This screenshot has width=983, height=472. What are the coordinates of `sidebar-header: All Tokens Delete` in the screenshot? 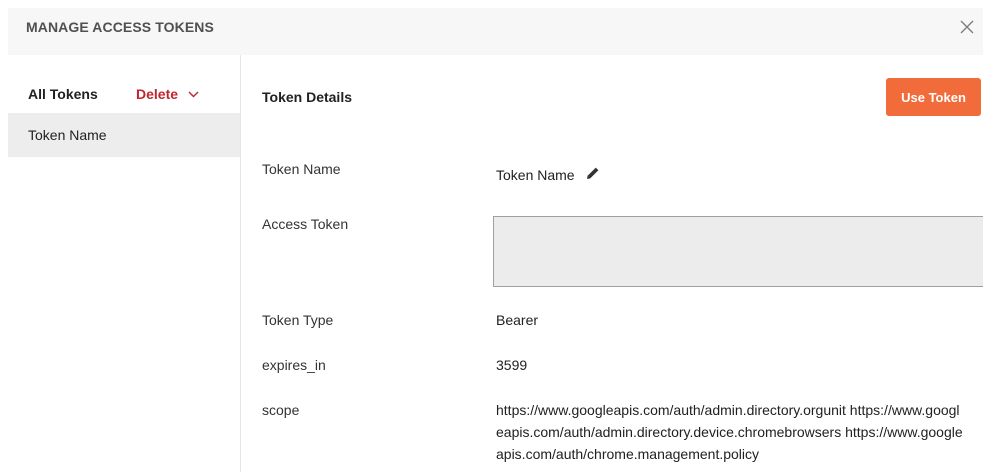 It's located at (124, 95).